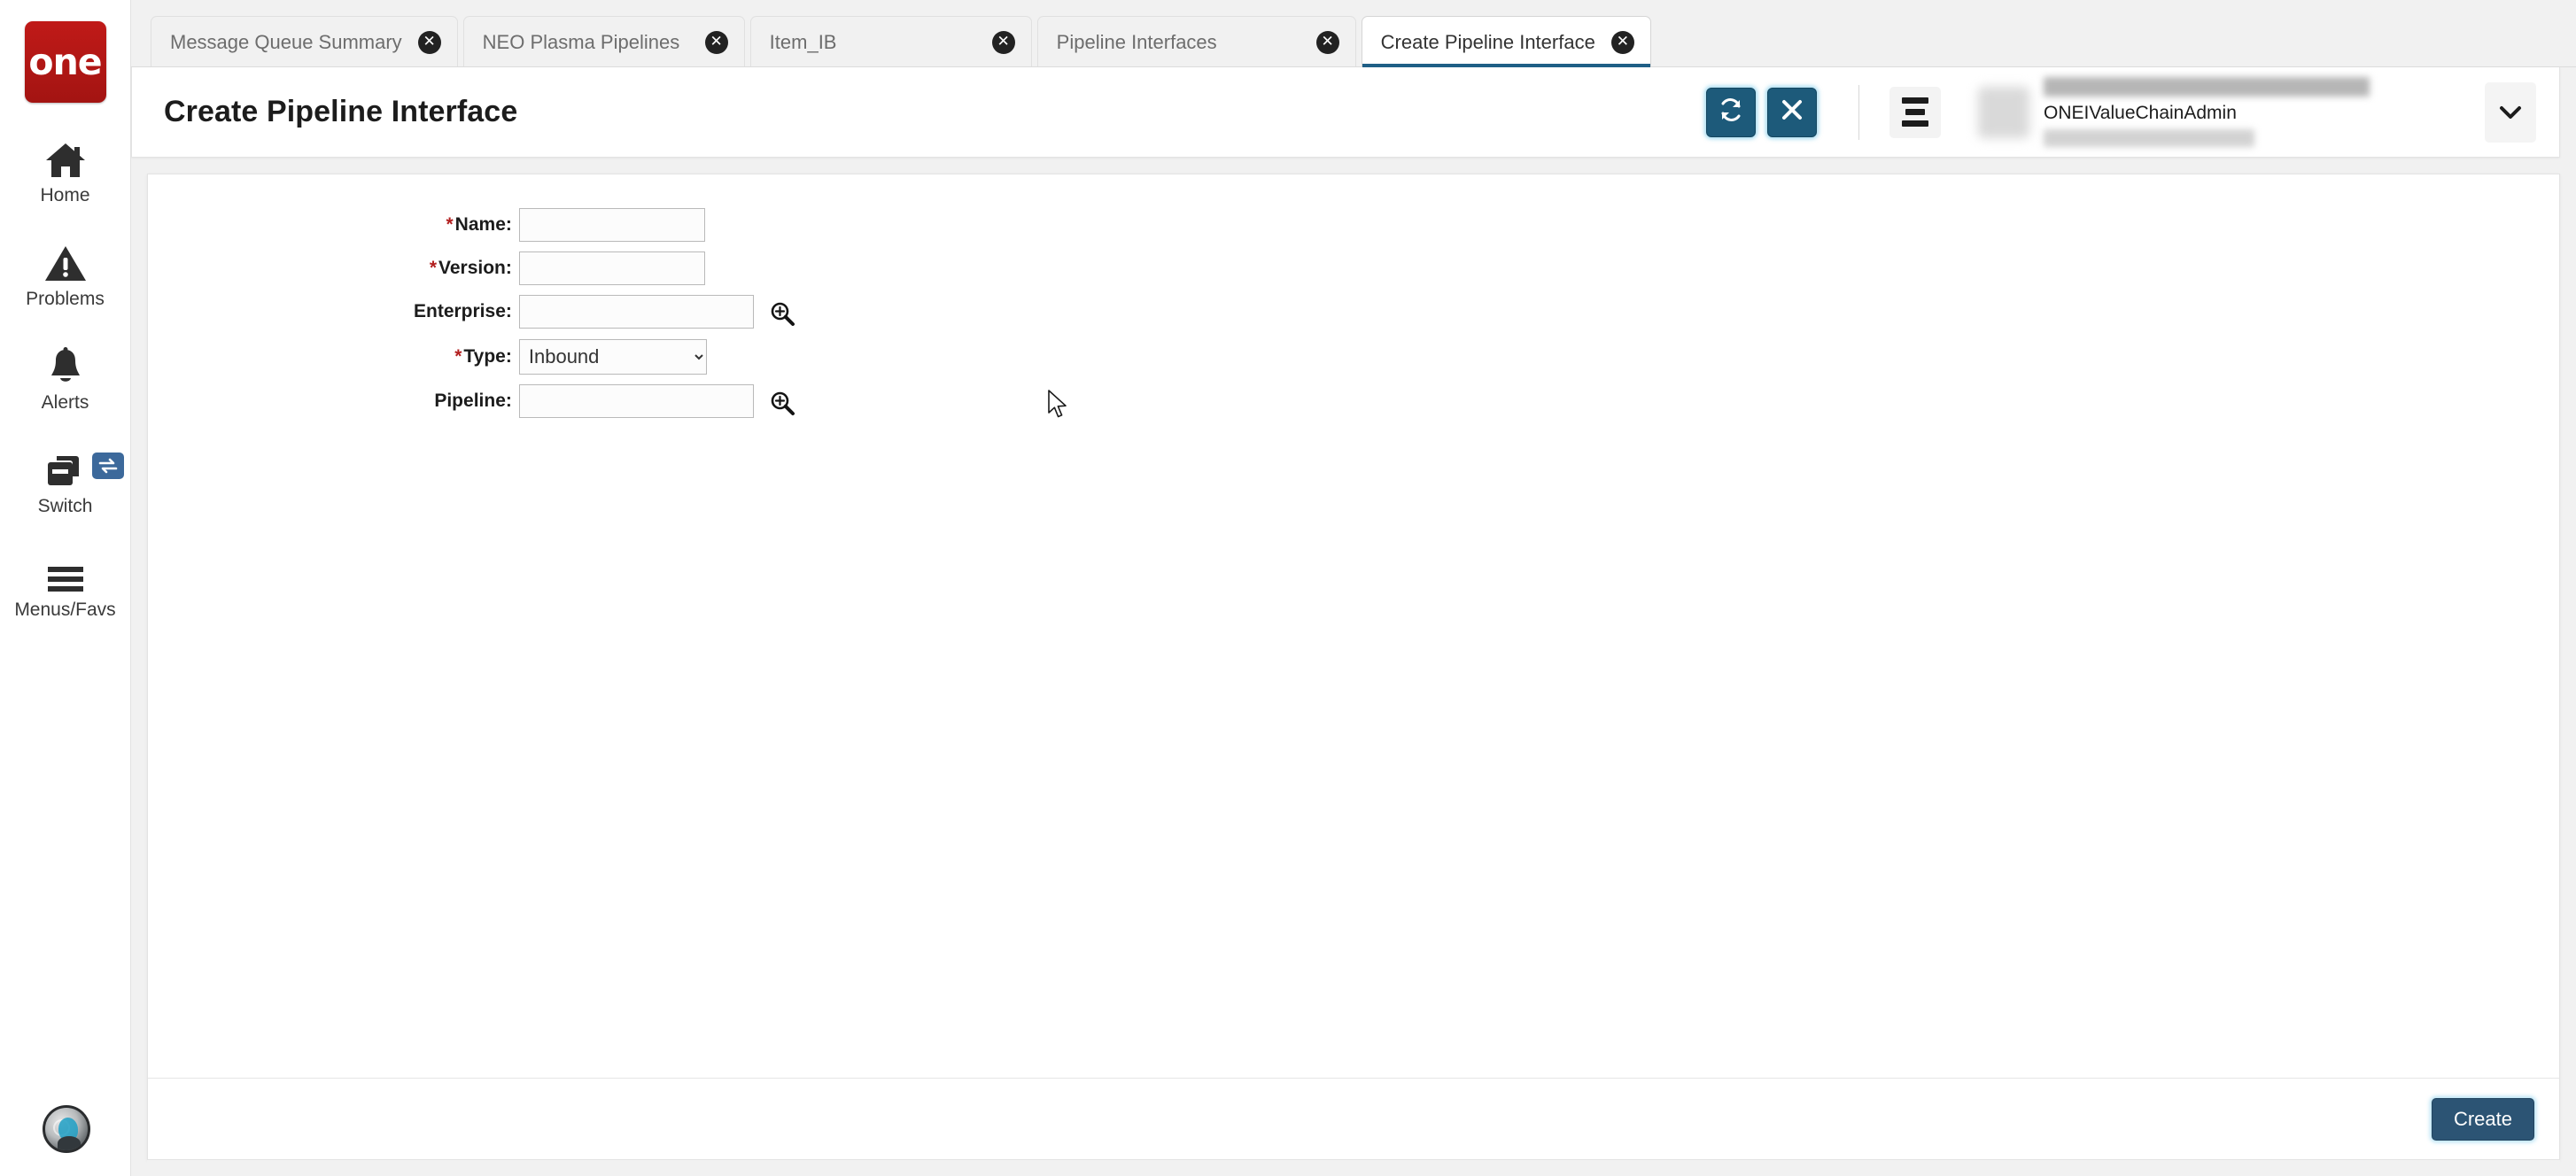 Image resolution: width=2576 pixels, height=1176 pixels. I want to click on user-text-block: ONEIValueChainAdmin, so click(2207, 112).